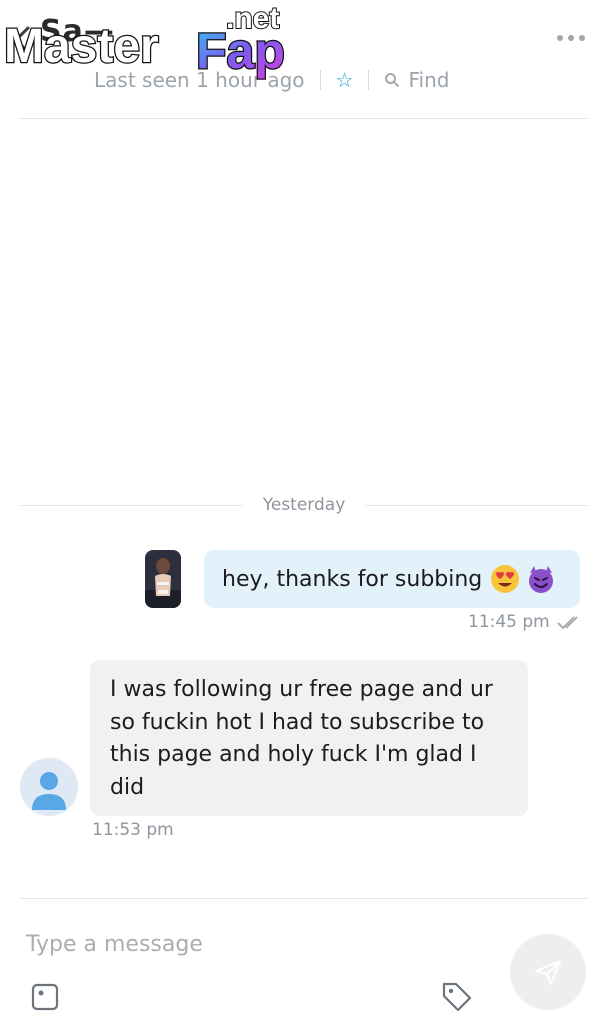 The height and width of the screenshot is (1014, 607). I want to click on message-time: 11:45 pm, so click(509, 622).